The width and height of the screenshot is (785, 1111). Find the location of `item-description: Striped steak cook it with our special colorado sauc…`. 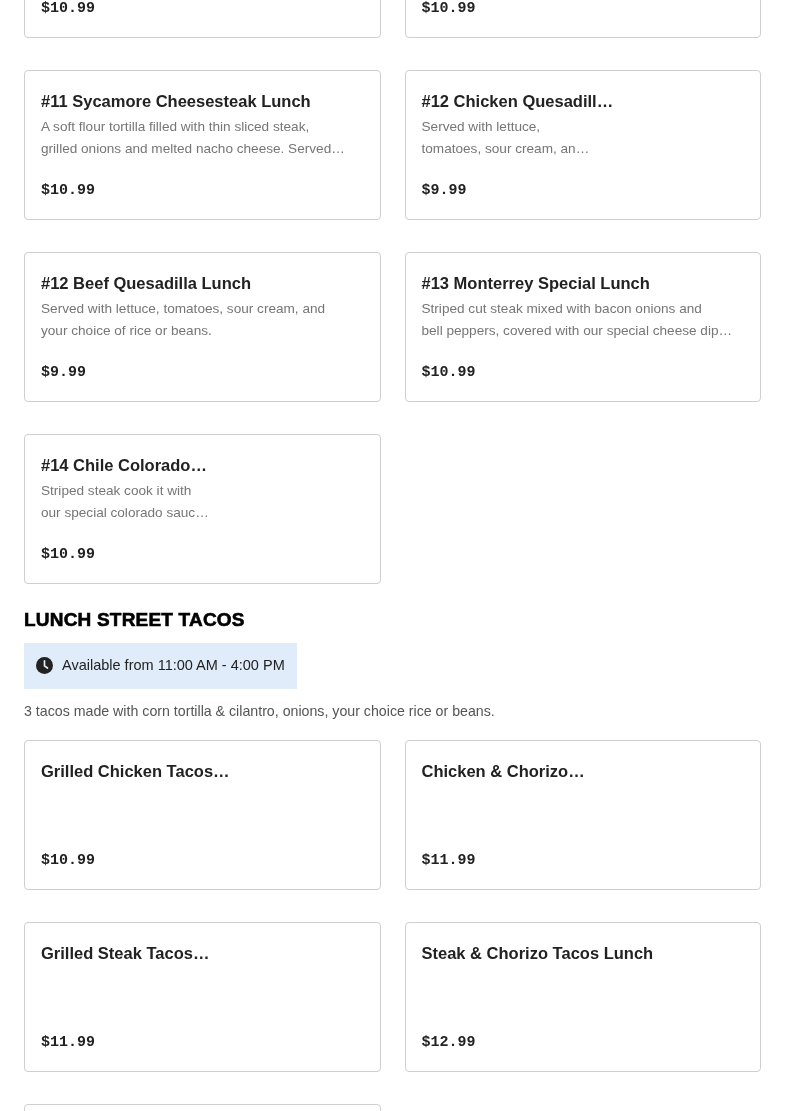

item-description: Striped steak cook it with our special colorado sauc… is located at coordinates (125, 502).